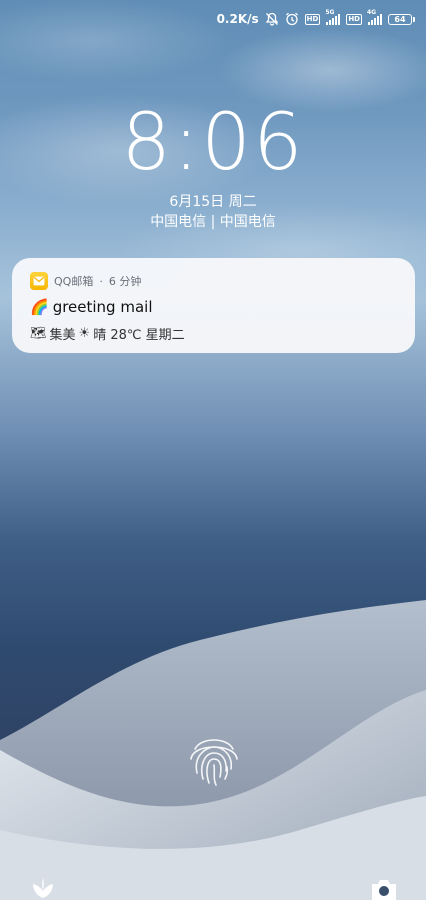 This screenshot has height=900, width=426. What do you see at coordinates (125, 281) in the screenshot?
I see `notification-time: 6 分钟` at bounding box center [125, 281].